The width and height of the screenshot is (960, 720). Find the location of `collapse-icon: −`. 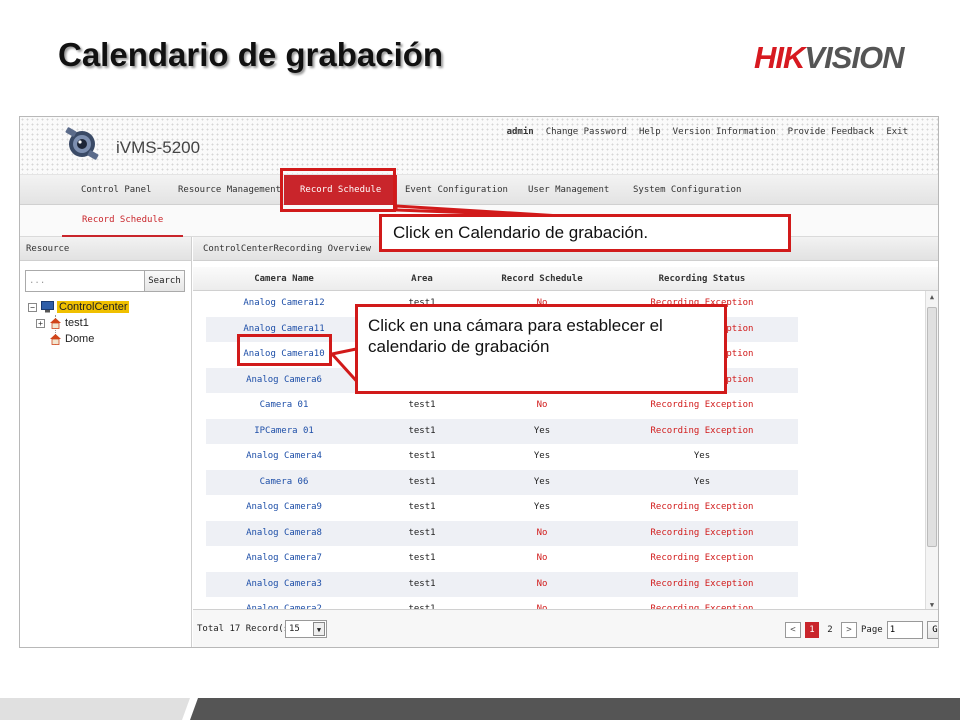

collapse-icon: − is located at coordinates (32, 307).